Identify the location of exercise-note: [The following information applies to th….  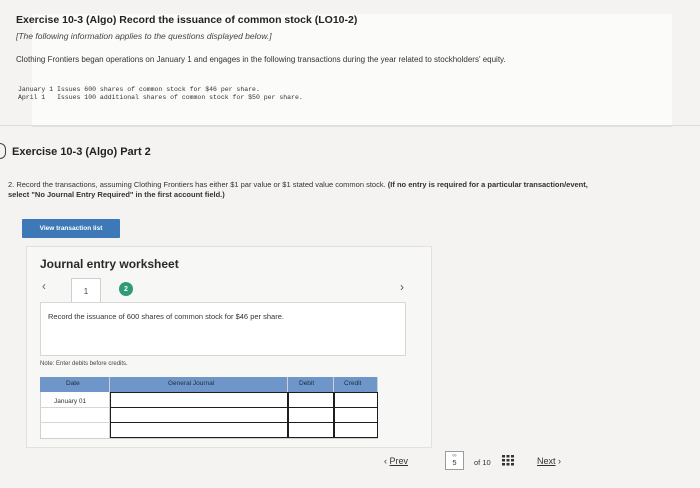
(144, 36).